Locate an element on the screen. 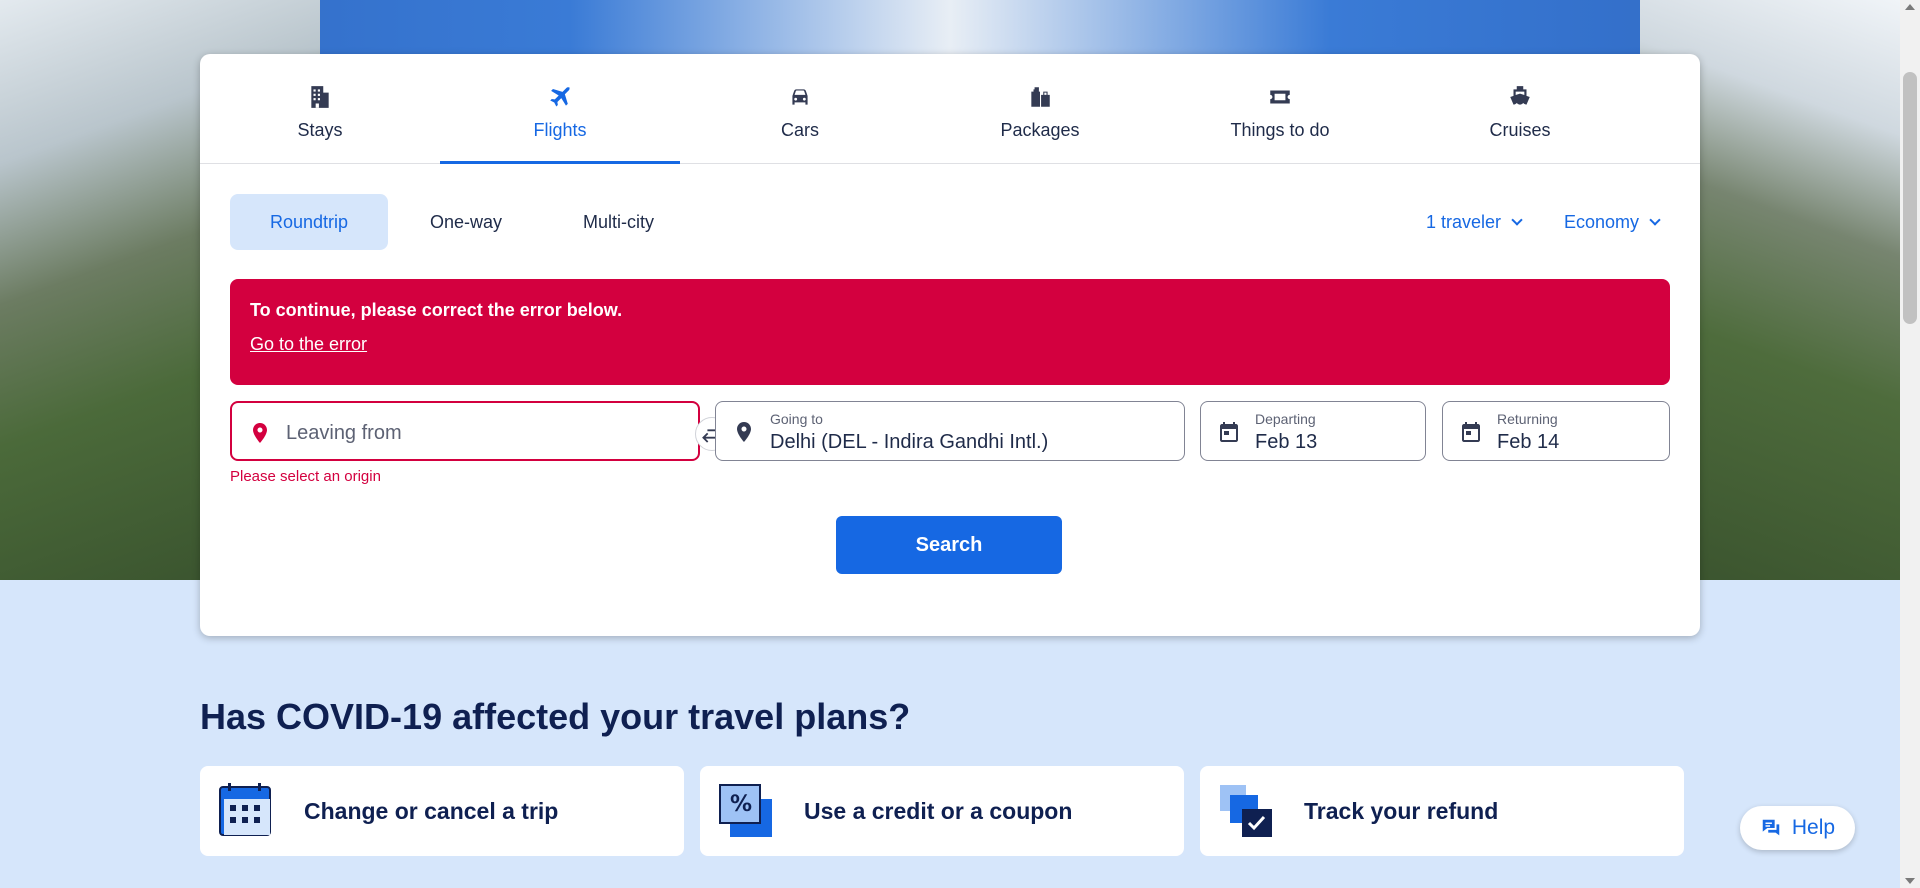 Image resolution: width=1920 pixels, height=888 pixels. scroll-down-arrow-icon is located at coordinates (1910, 881).